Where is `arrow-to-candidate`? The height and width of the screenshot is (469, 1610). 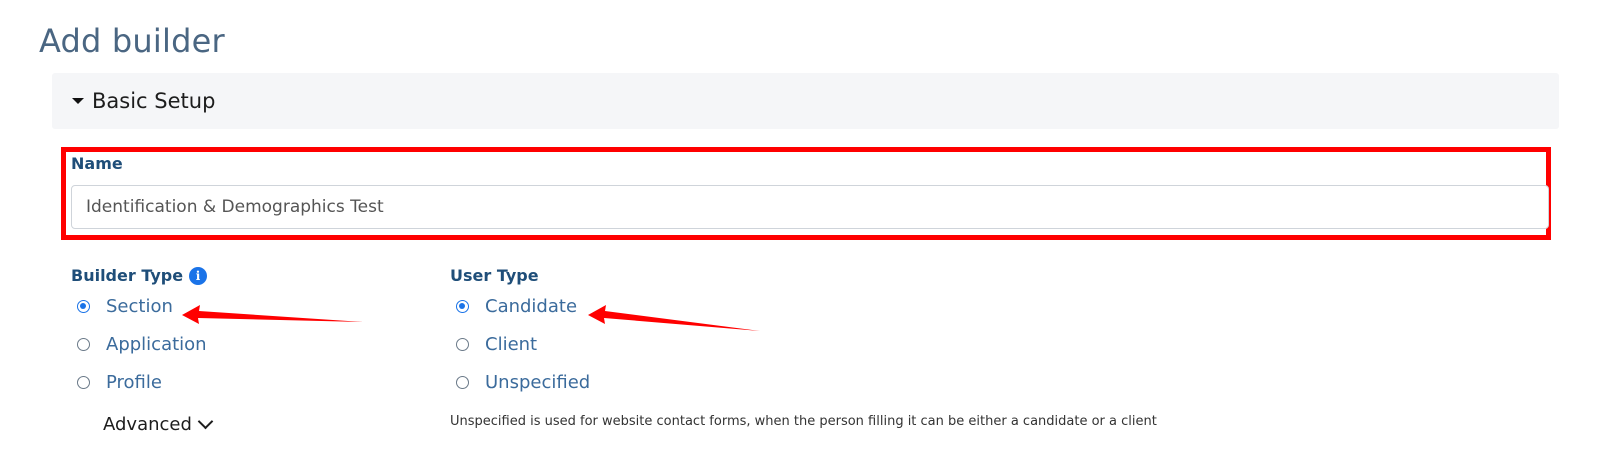
arrow-to-candidate is located at coordinates (674, 318).